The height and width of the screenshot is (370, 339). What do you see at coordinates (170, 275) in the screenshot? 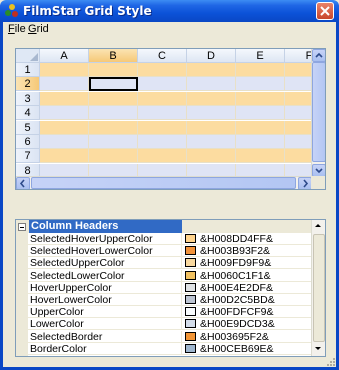
I see `property-row: SelectedLowerColor &H0060C1F1&` at bounding box center [170, 275].